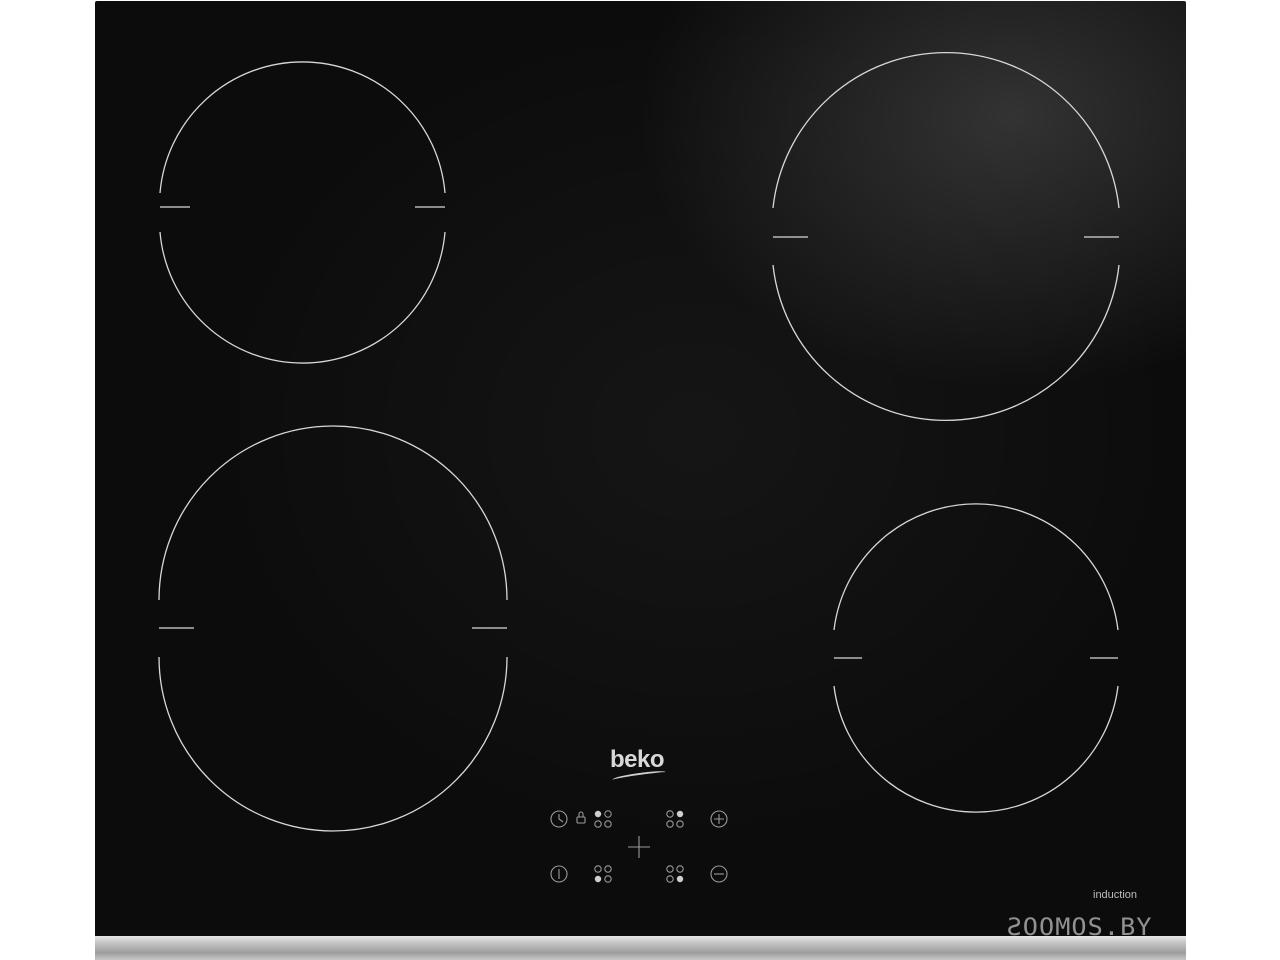  I want to click on watermark: ƧOOMOS.BY, so click(1079, 927).